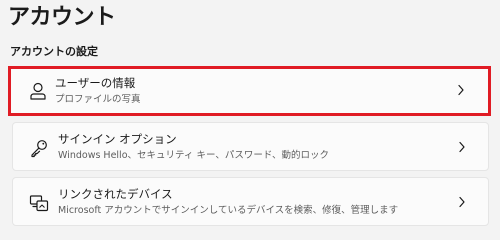 The height and width of the screenshot is (240, 500). Describe the element at coordinates (62, 17) in the screenshot. I see `page-title: アカウント` at that location.